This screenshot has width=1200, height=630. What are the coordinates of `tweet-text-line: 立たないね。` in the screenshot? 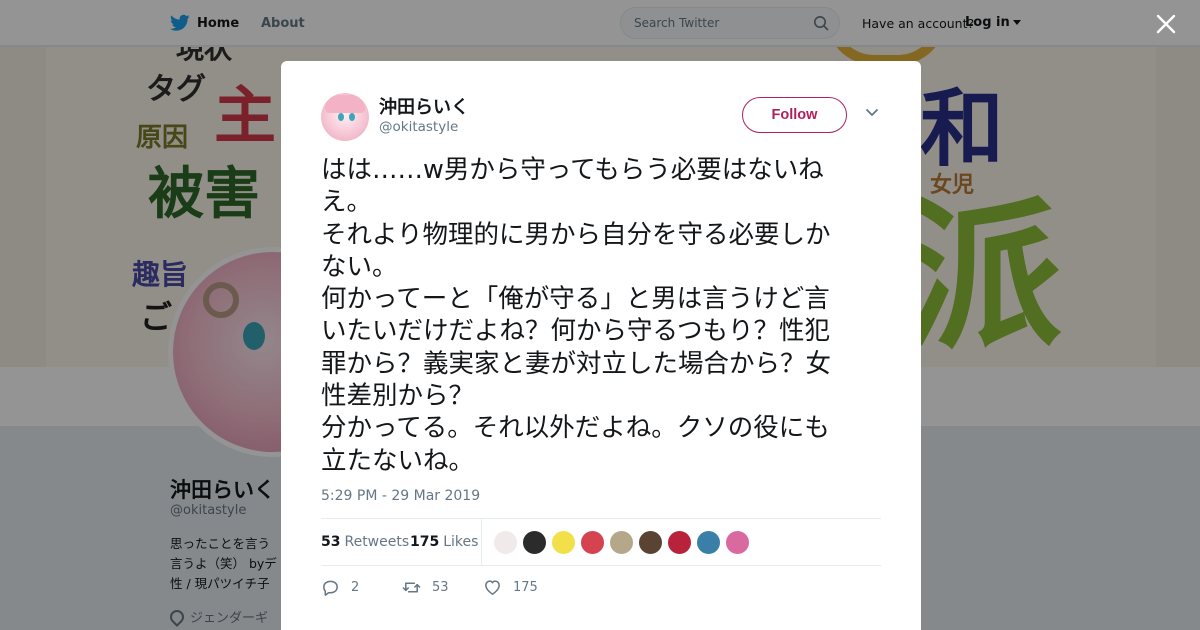 It's located at (398, 460).